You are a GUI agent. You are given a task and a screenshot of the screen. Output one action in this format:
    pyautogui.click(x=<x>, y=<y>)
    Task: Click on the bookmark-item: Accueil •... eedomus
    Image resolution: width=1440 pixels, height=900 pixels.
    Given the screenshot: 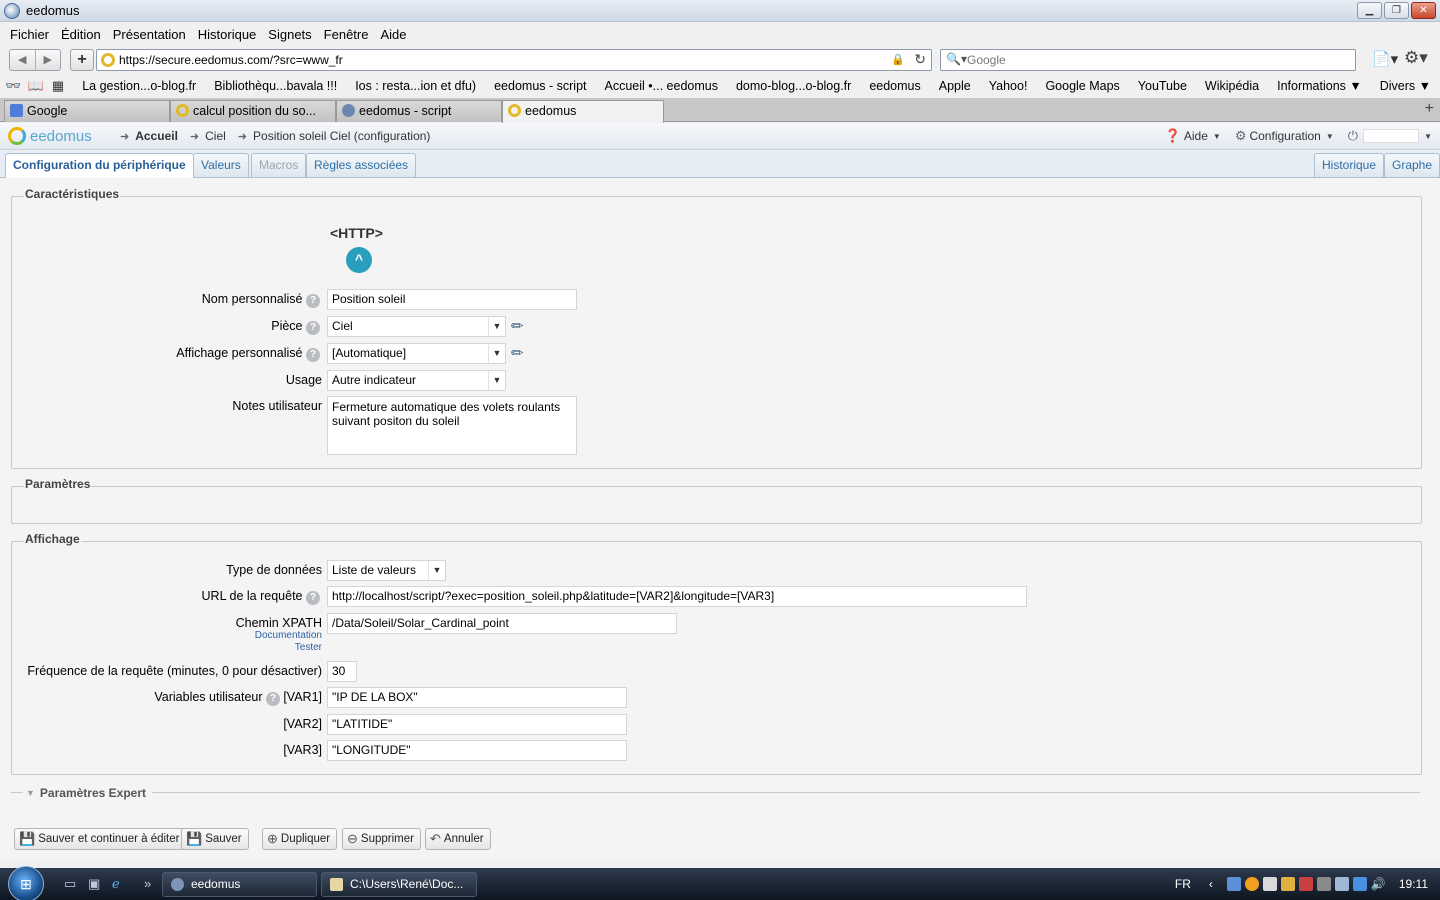 What is the action you would take?
    pyautogui.click(x=661, y=86)
    